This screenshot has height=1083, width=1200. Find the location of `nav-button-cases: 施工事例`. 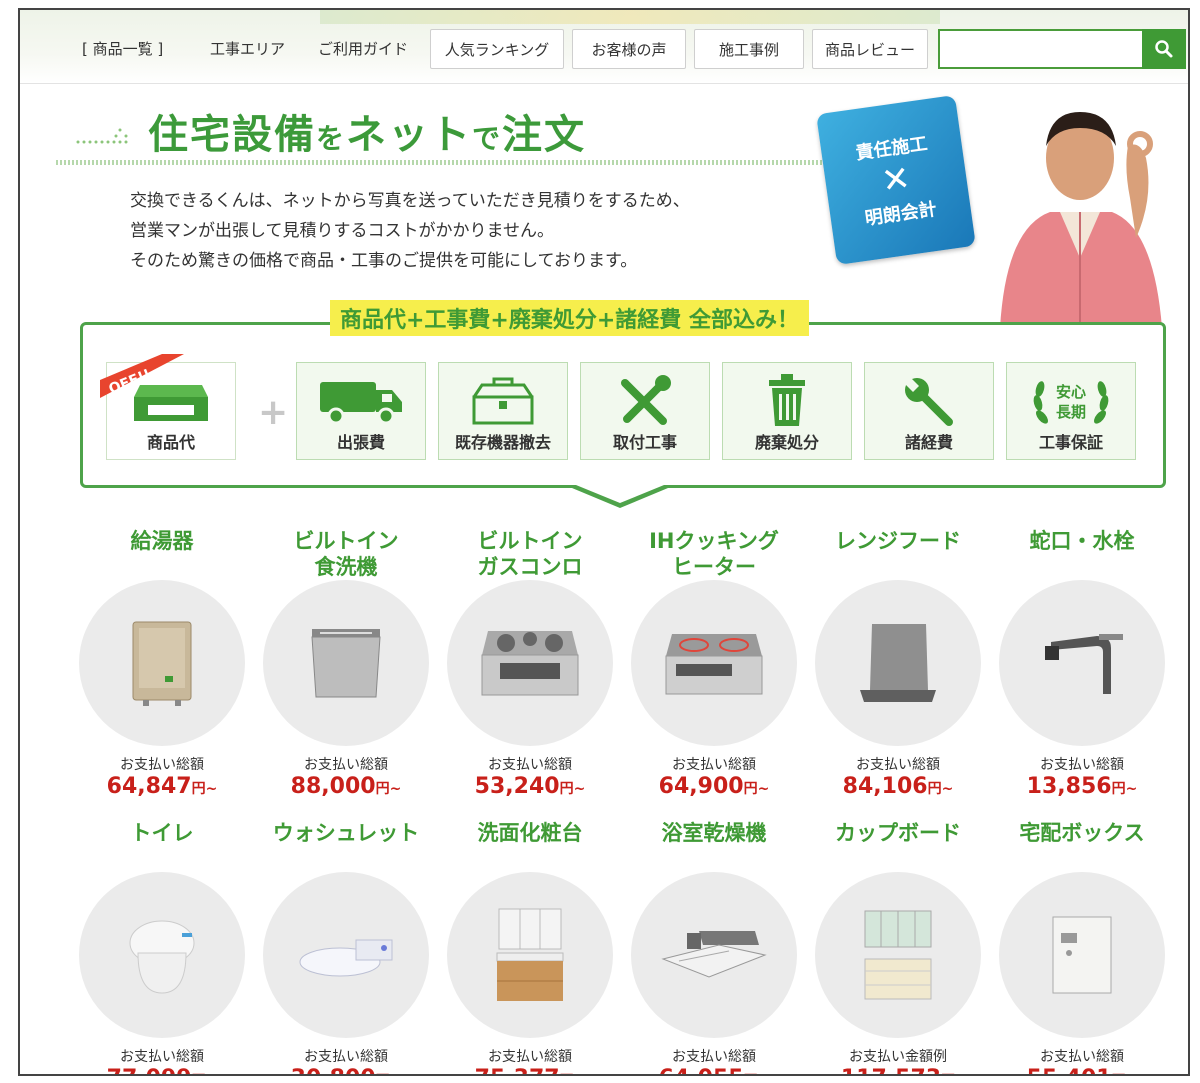

nav-button-cases: 施工事例 is located at coordinates (749, 49).